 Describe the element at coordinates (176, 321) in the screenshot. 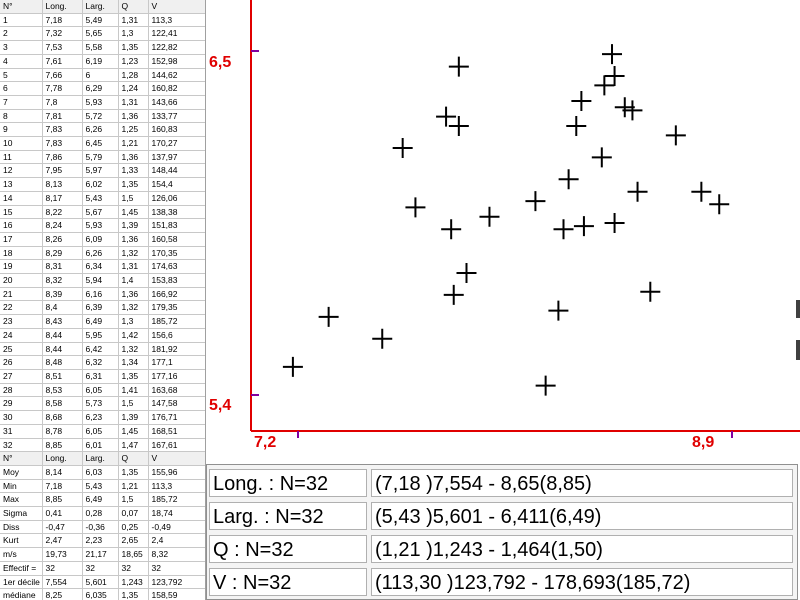

I see `table-cell: 185,72` at that location.